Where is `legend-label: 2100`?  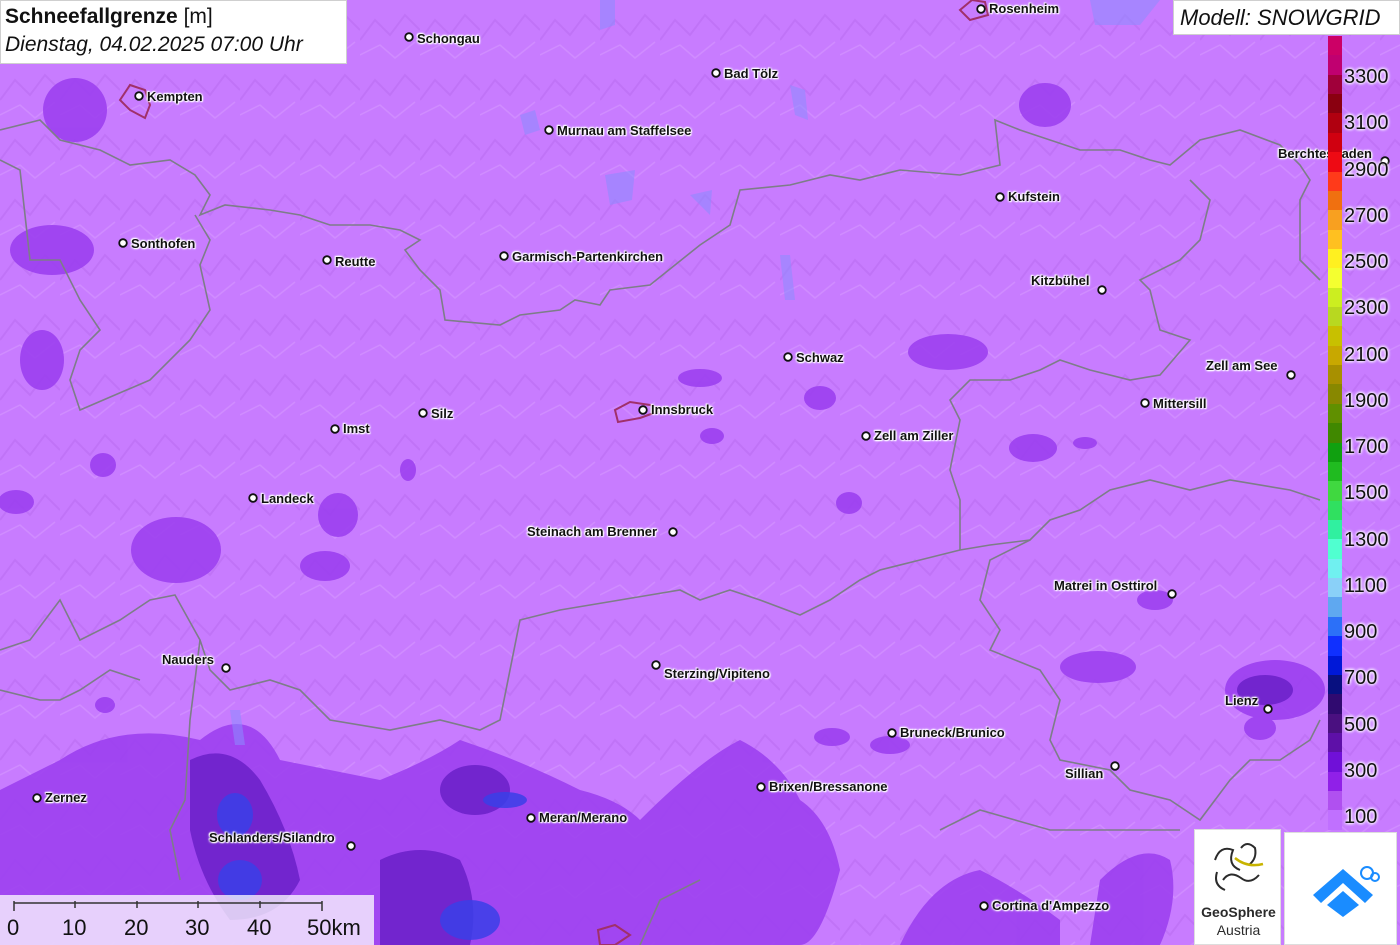 legend-label: 2100 is located at coordinates (1366, 354).